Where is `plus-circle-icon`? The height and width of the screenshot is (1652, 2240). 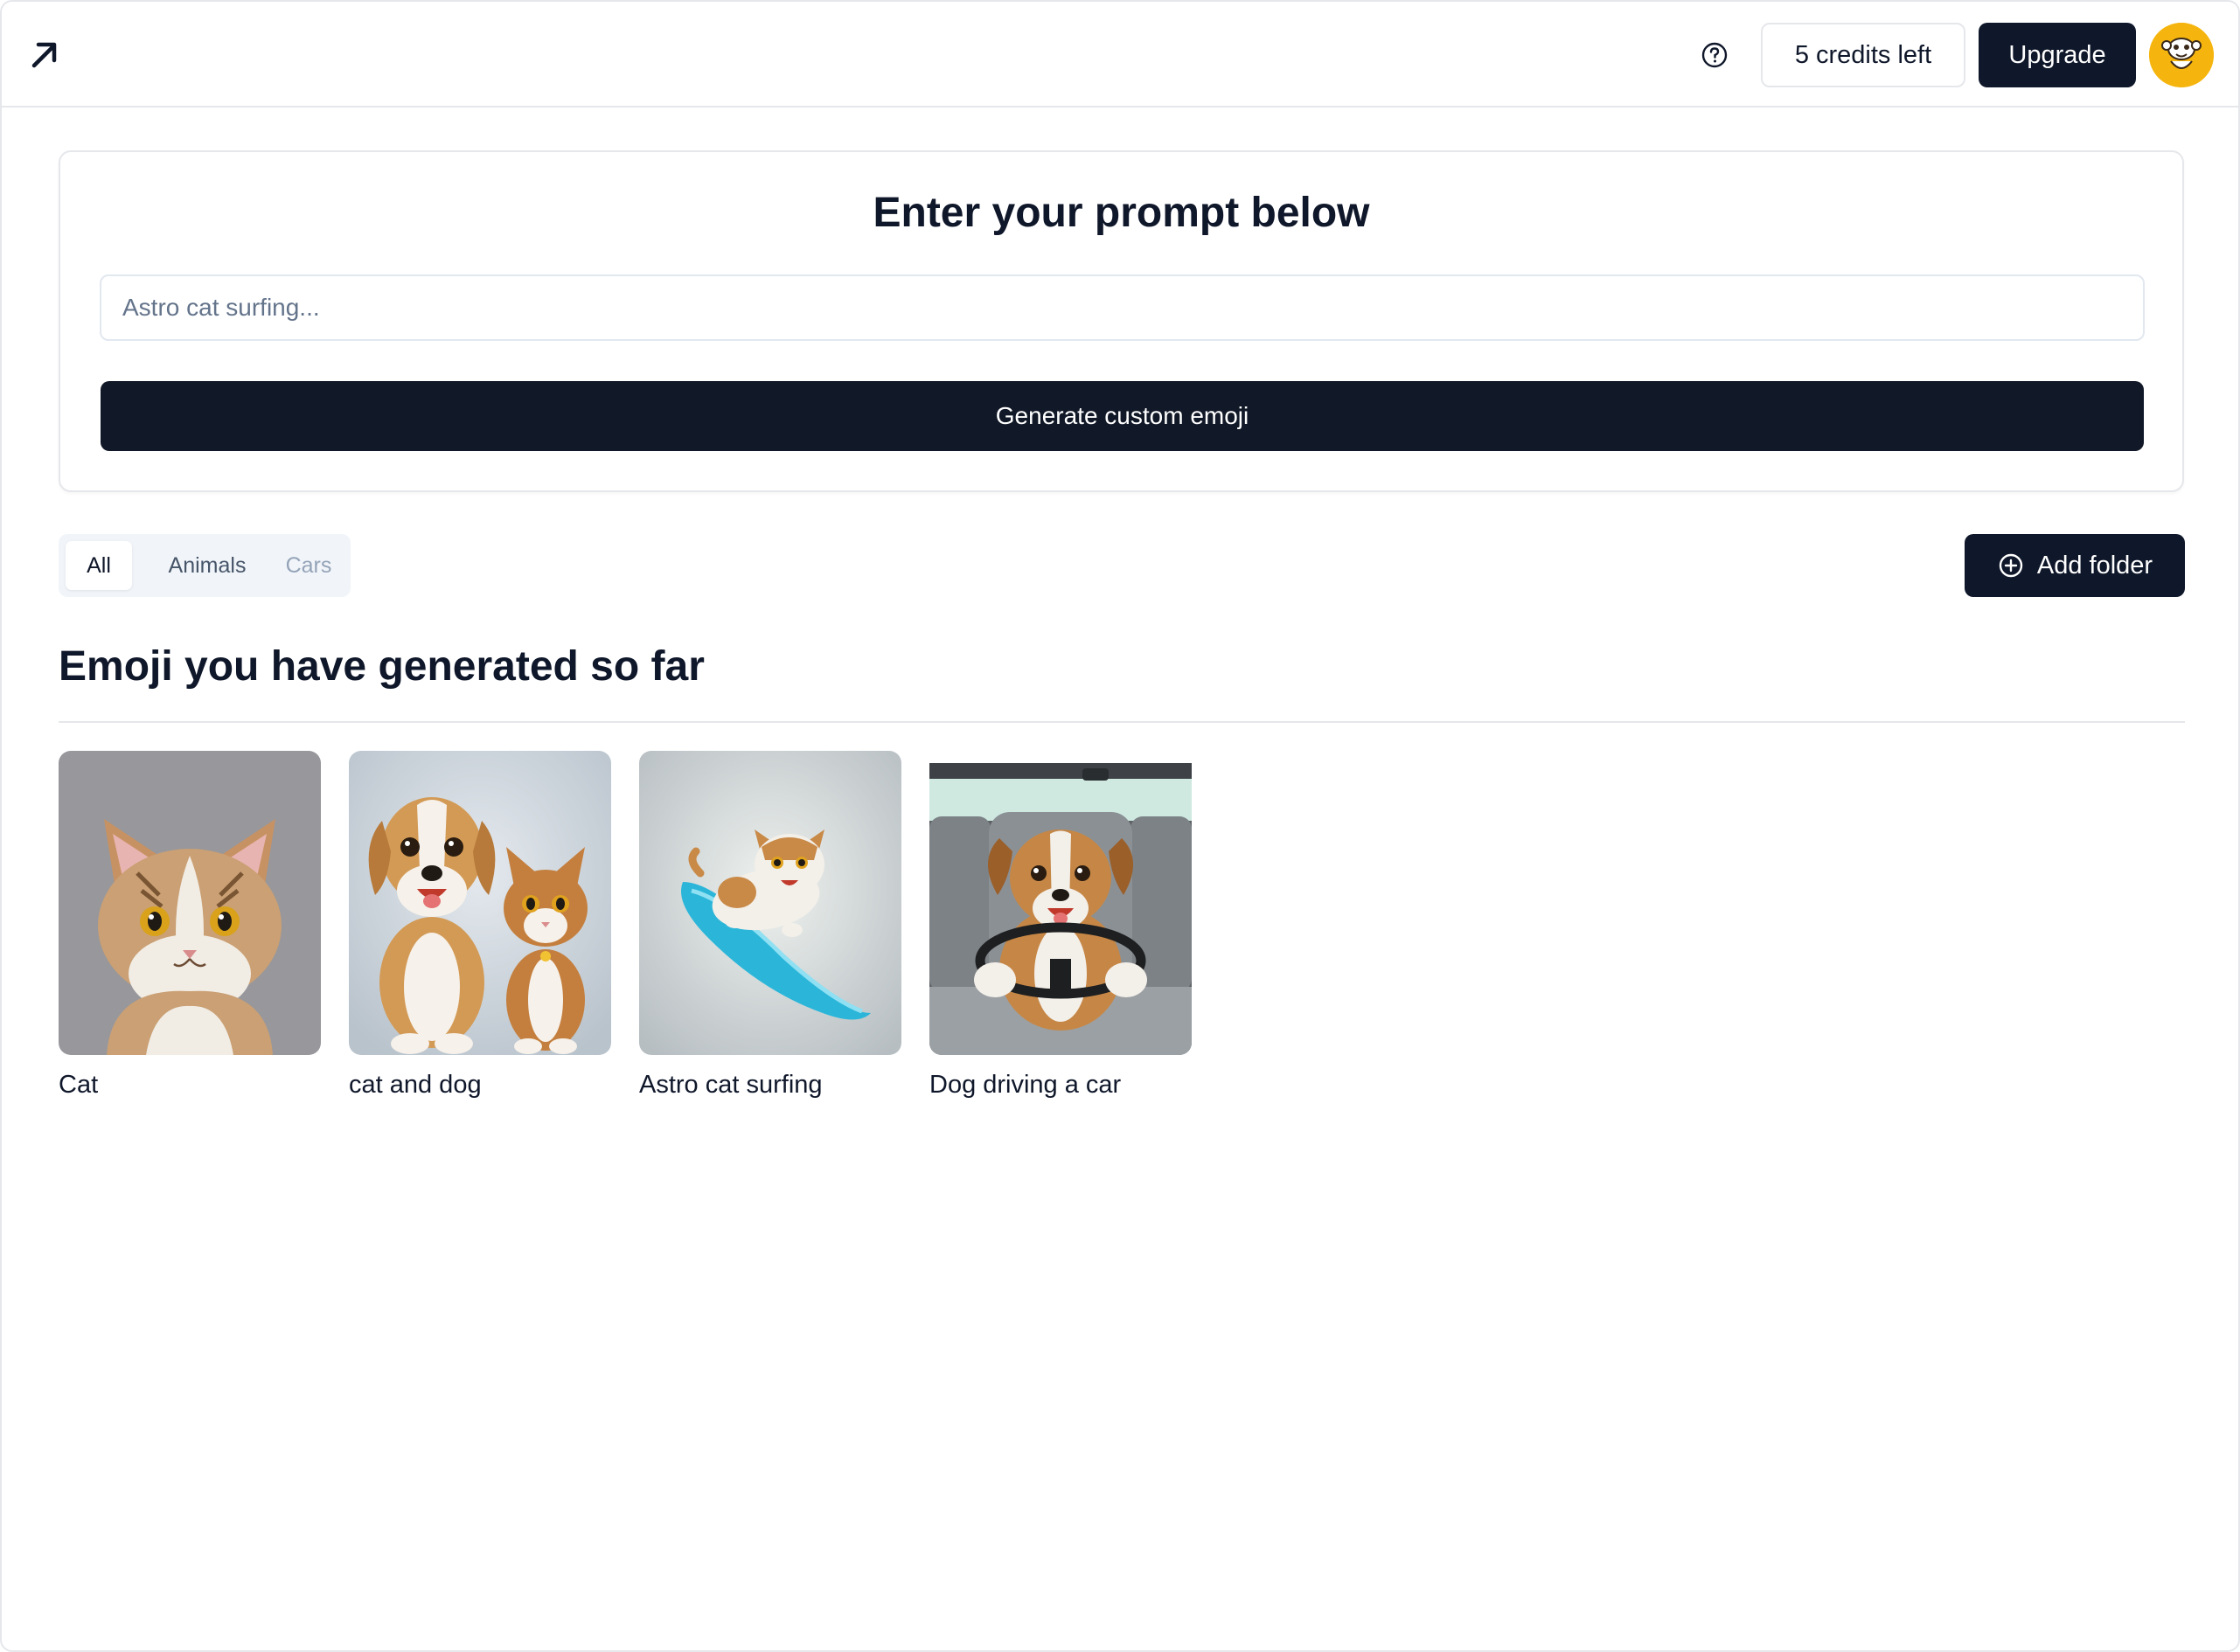
plus-circle-icon is located at coordinates (2011, 565).